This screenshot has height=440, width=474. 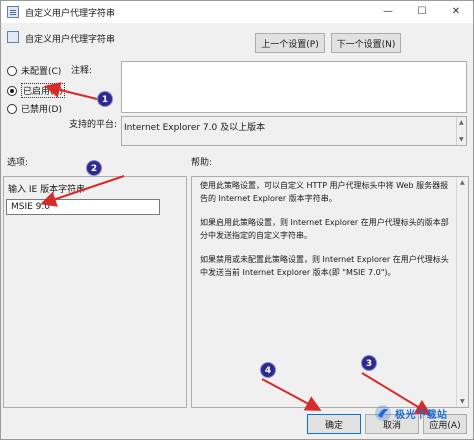 I want to click on setting-title: 自定义用户代理字符串, so click(x=70, y=40).